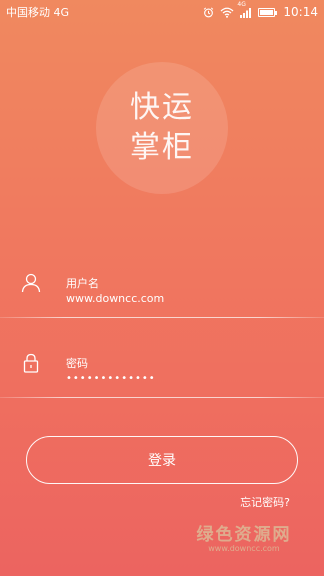  I want to click on carrier-label: 中国移动 4G, so click(38, 12).